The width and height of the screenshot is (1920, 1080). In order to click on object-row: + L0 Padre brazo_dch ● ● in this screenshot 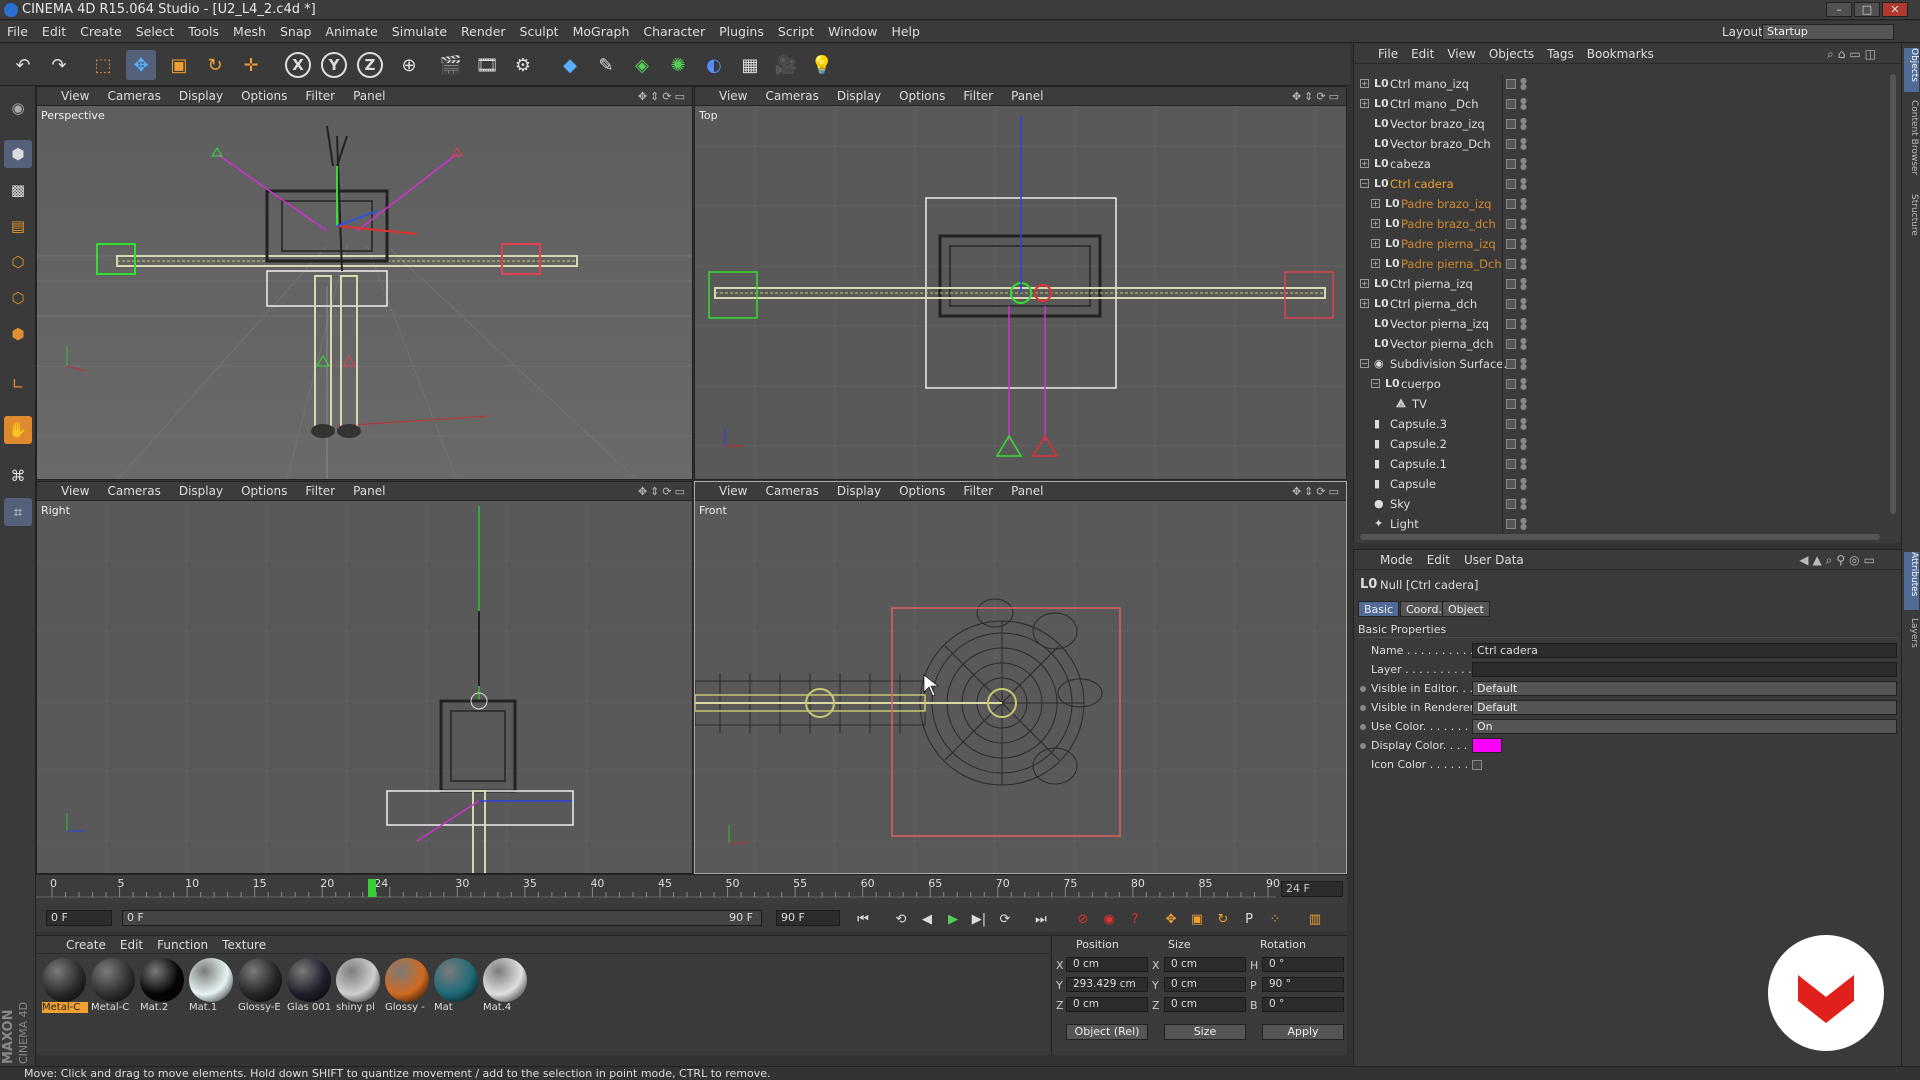, I will do `click(1621, 224)`.